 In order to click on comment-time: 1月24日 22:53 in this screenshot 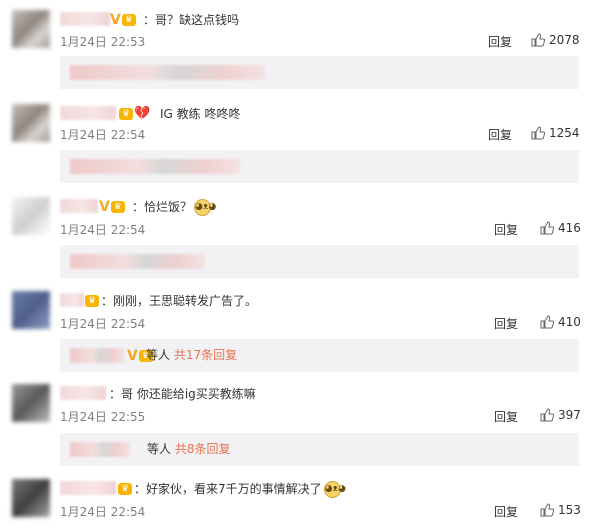, I will do `click(103, 42)`.